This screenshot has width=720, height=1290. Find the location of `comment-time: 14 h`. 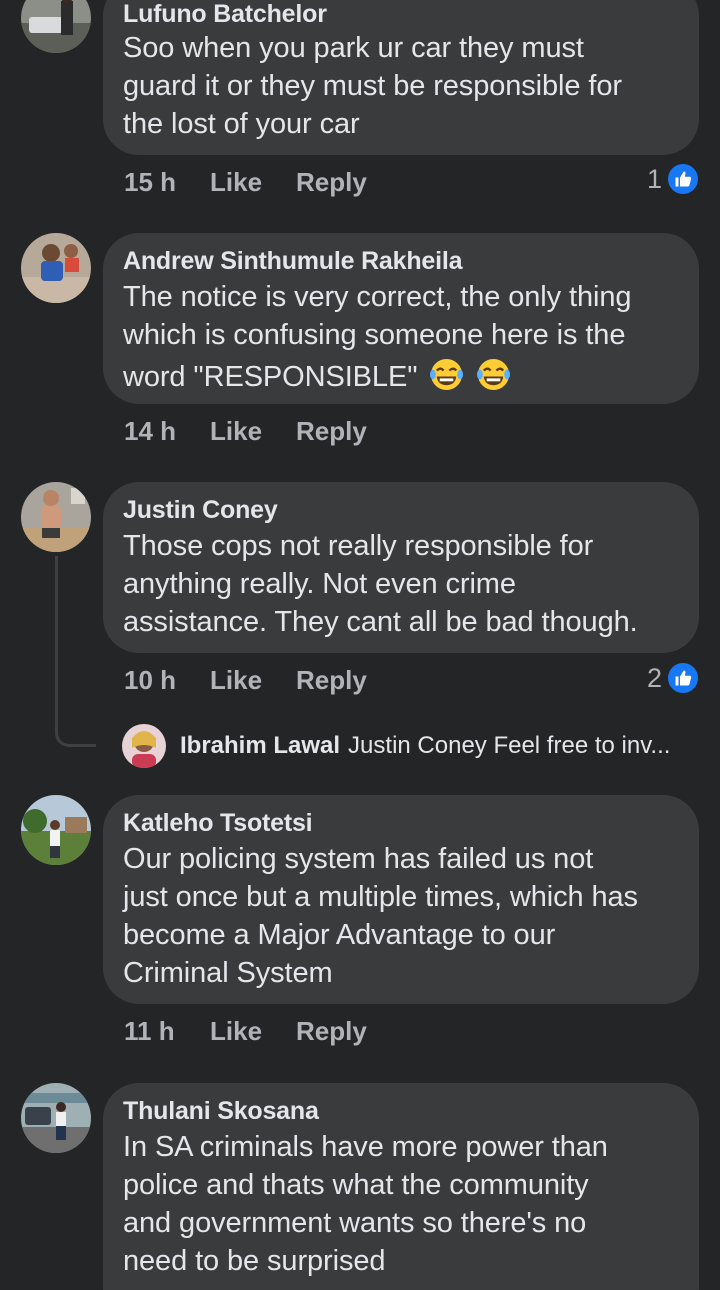

comment-time: 14 h is located at coordinates (150, 430).